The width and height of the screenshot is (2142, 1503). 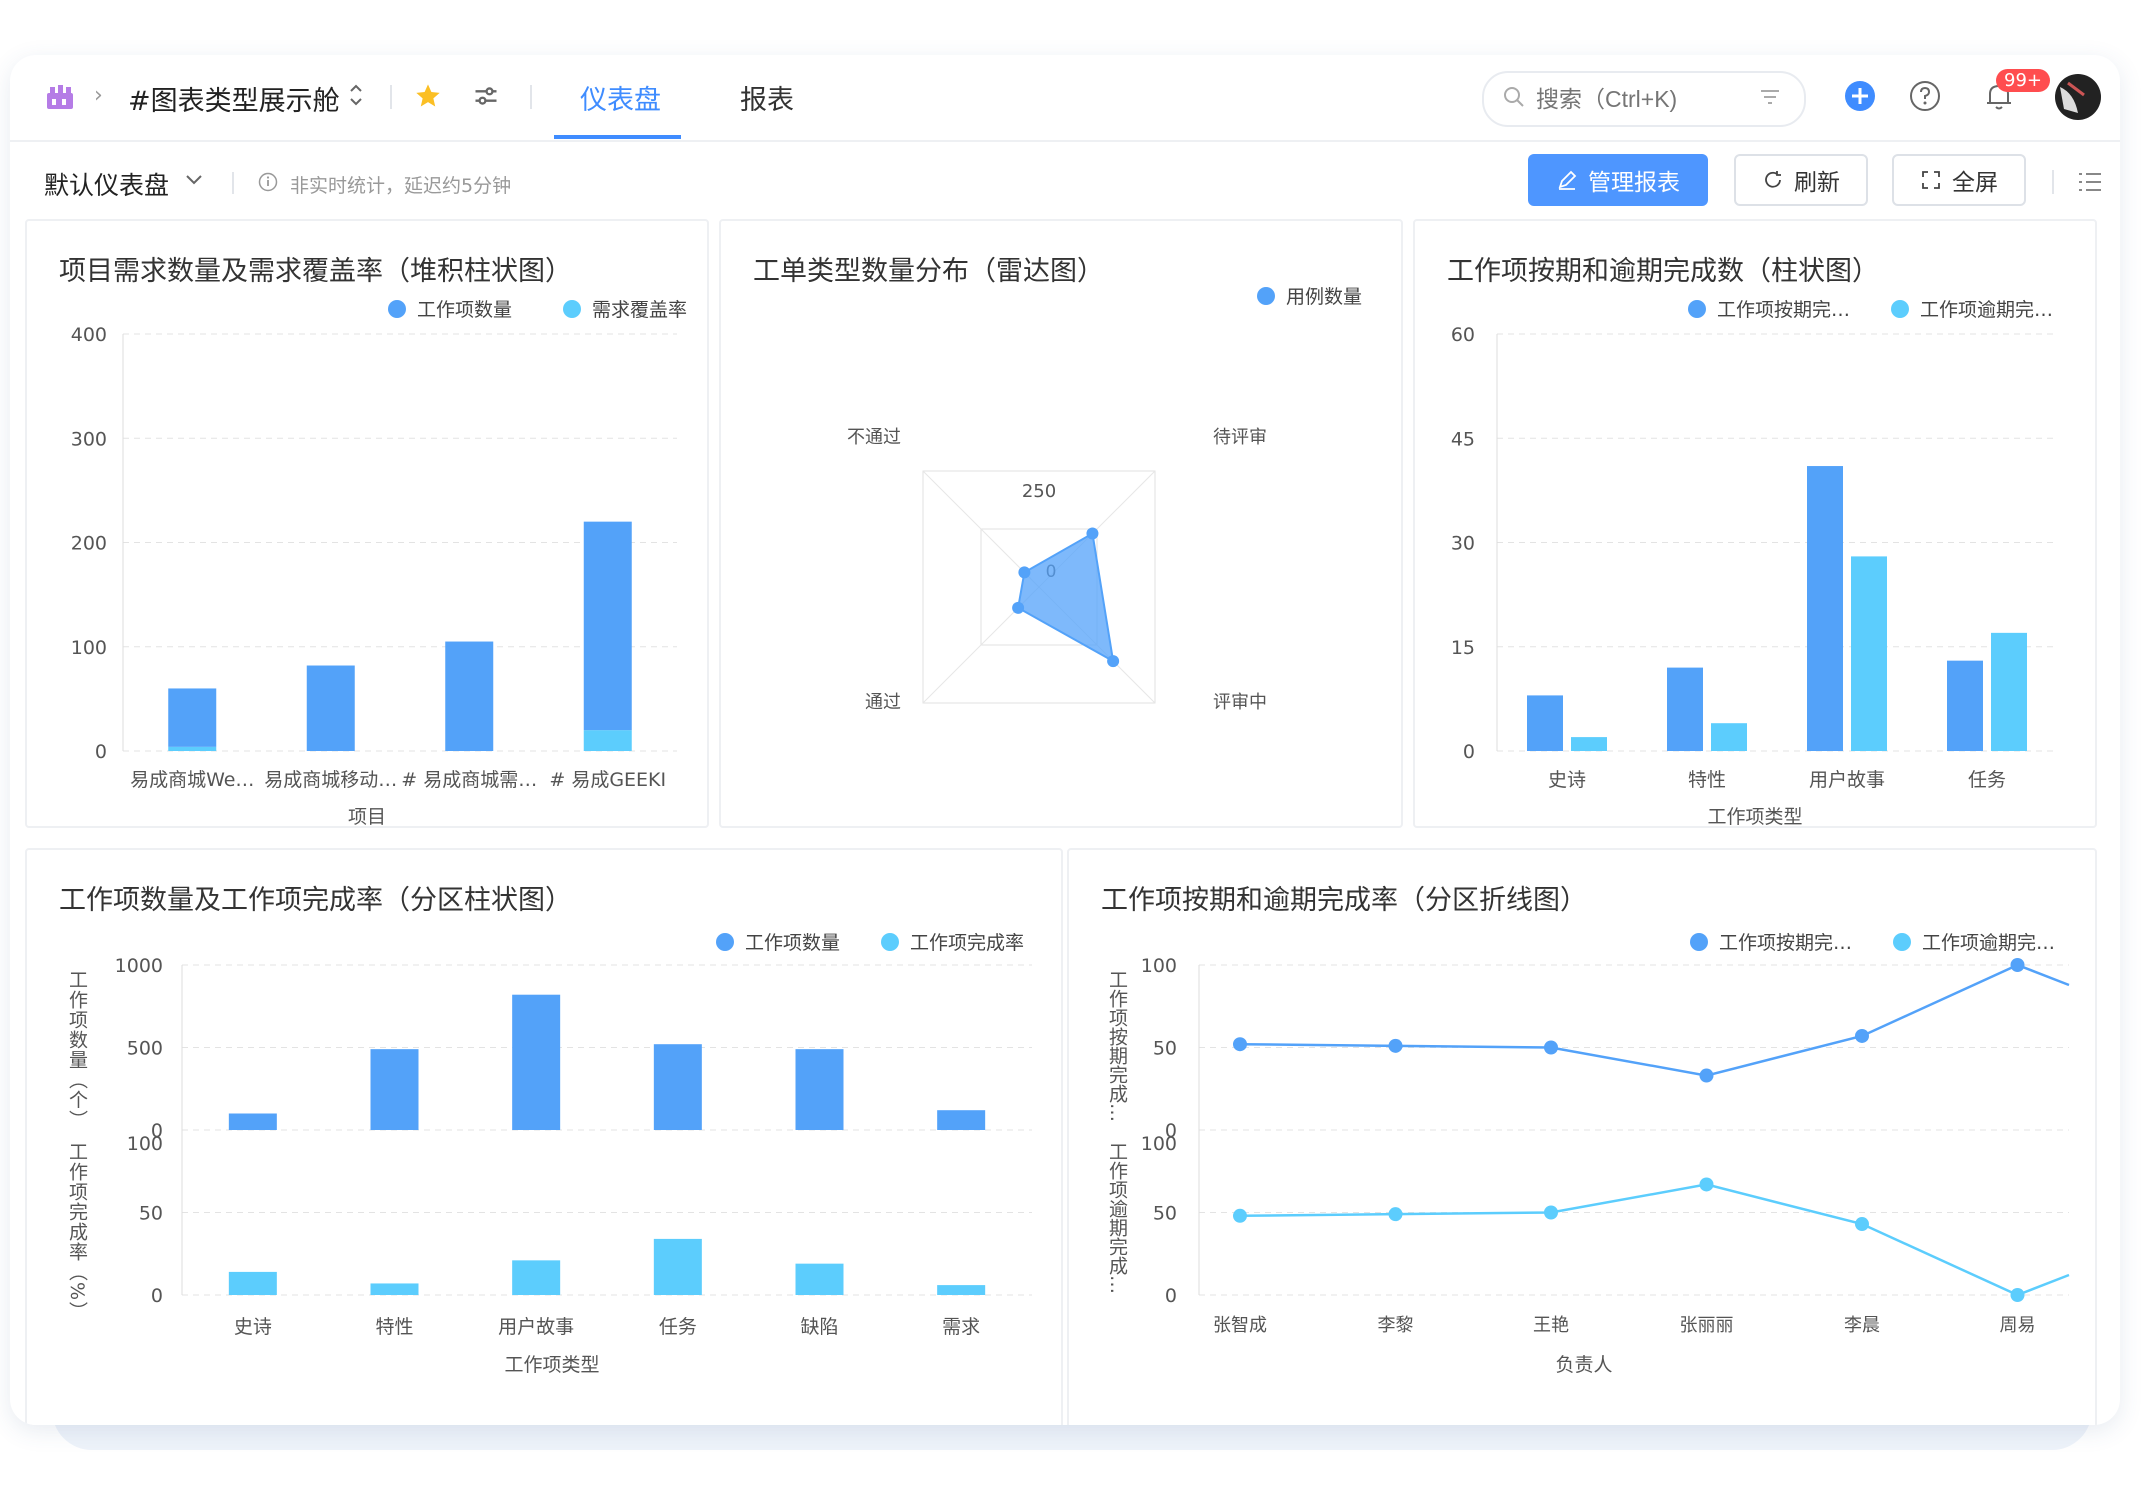 What do you see at coordinates (1065, 98) in the screenshot?
I see `top-bar: › #图表类型展示舱 仪表盘 报表 搜索（Ctrl+K) 99+` at bounding box center [1065, 98].